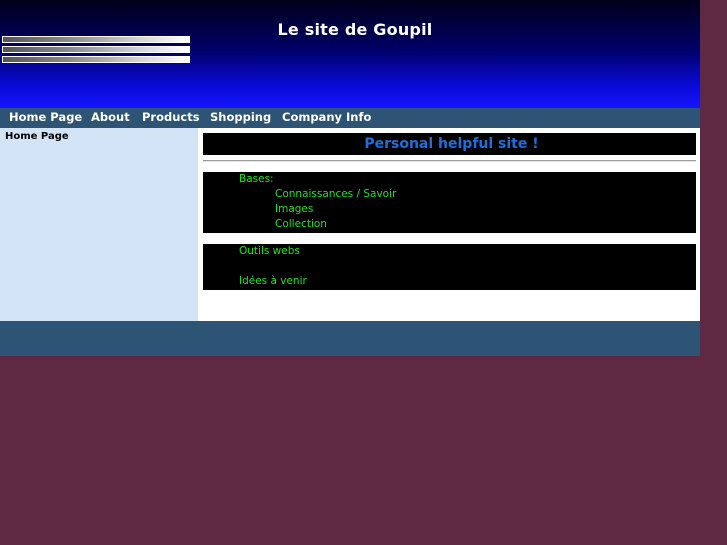  I want to click on sidebar: Home Page, so click(99, 224).